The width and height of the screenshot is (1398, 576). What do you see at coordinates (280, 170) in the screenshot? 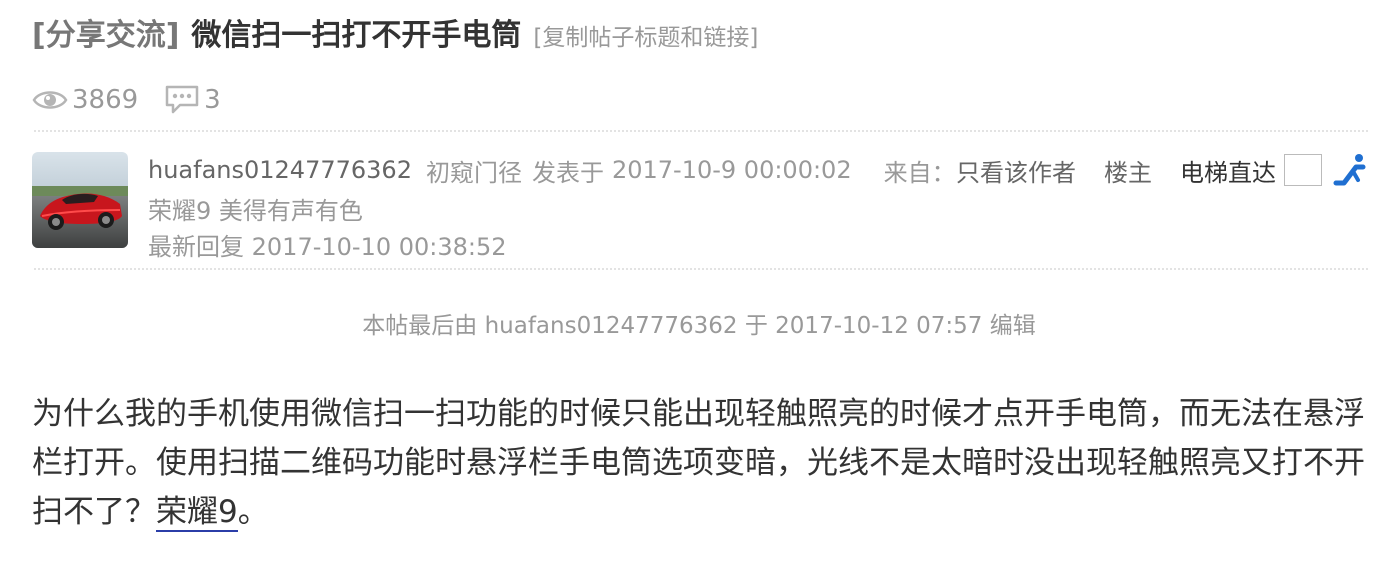
I see `author-username: huafans01247776362` at bounding box center [280, 170].